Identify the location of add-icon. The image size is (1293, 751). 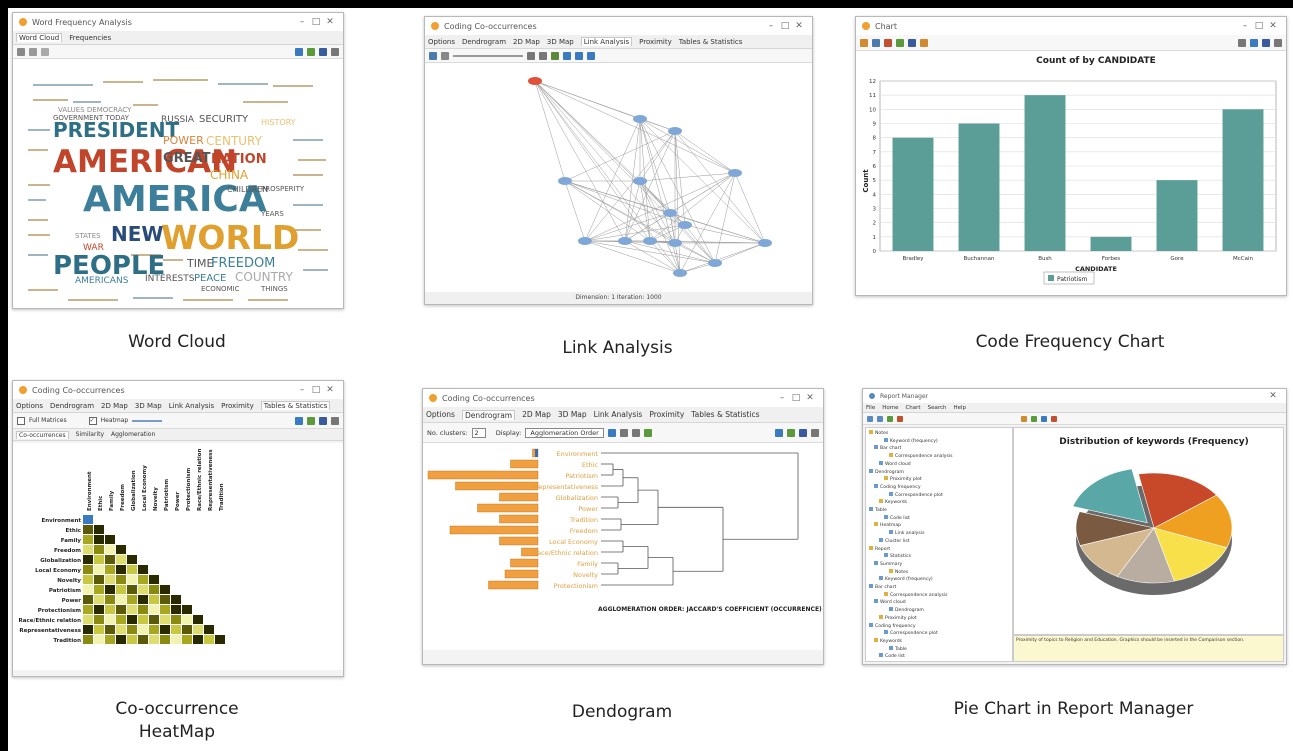
(890, 418).